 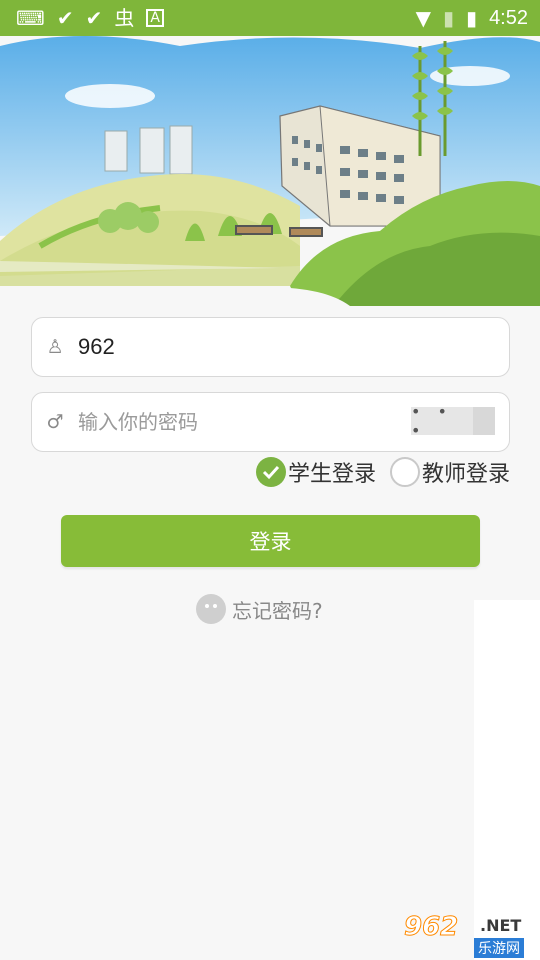 What do you see at coordinates (55, 347) in the screenshot?
I see `user-icon: ♙` at bounding box center [55, 347].